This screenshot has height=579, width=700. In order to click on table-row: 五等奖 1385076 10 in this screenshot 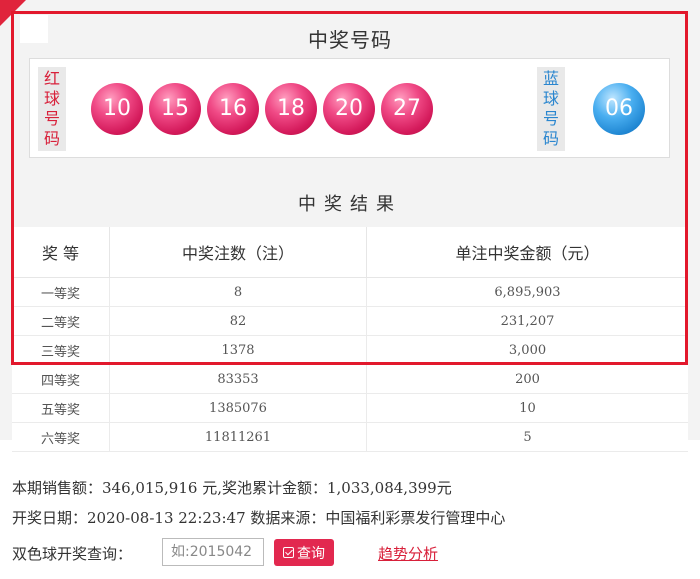, I will do `click(350, 408)`.